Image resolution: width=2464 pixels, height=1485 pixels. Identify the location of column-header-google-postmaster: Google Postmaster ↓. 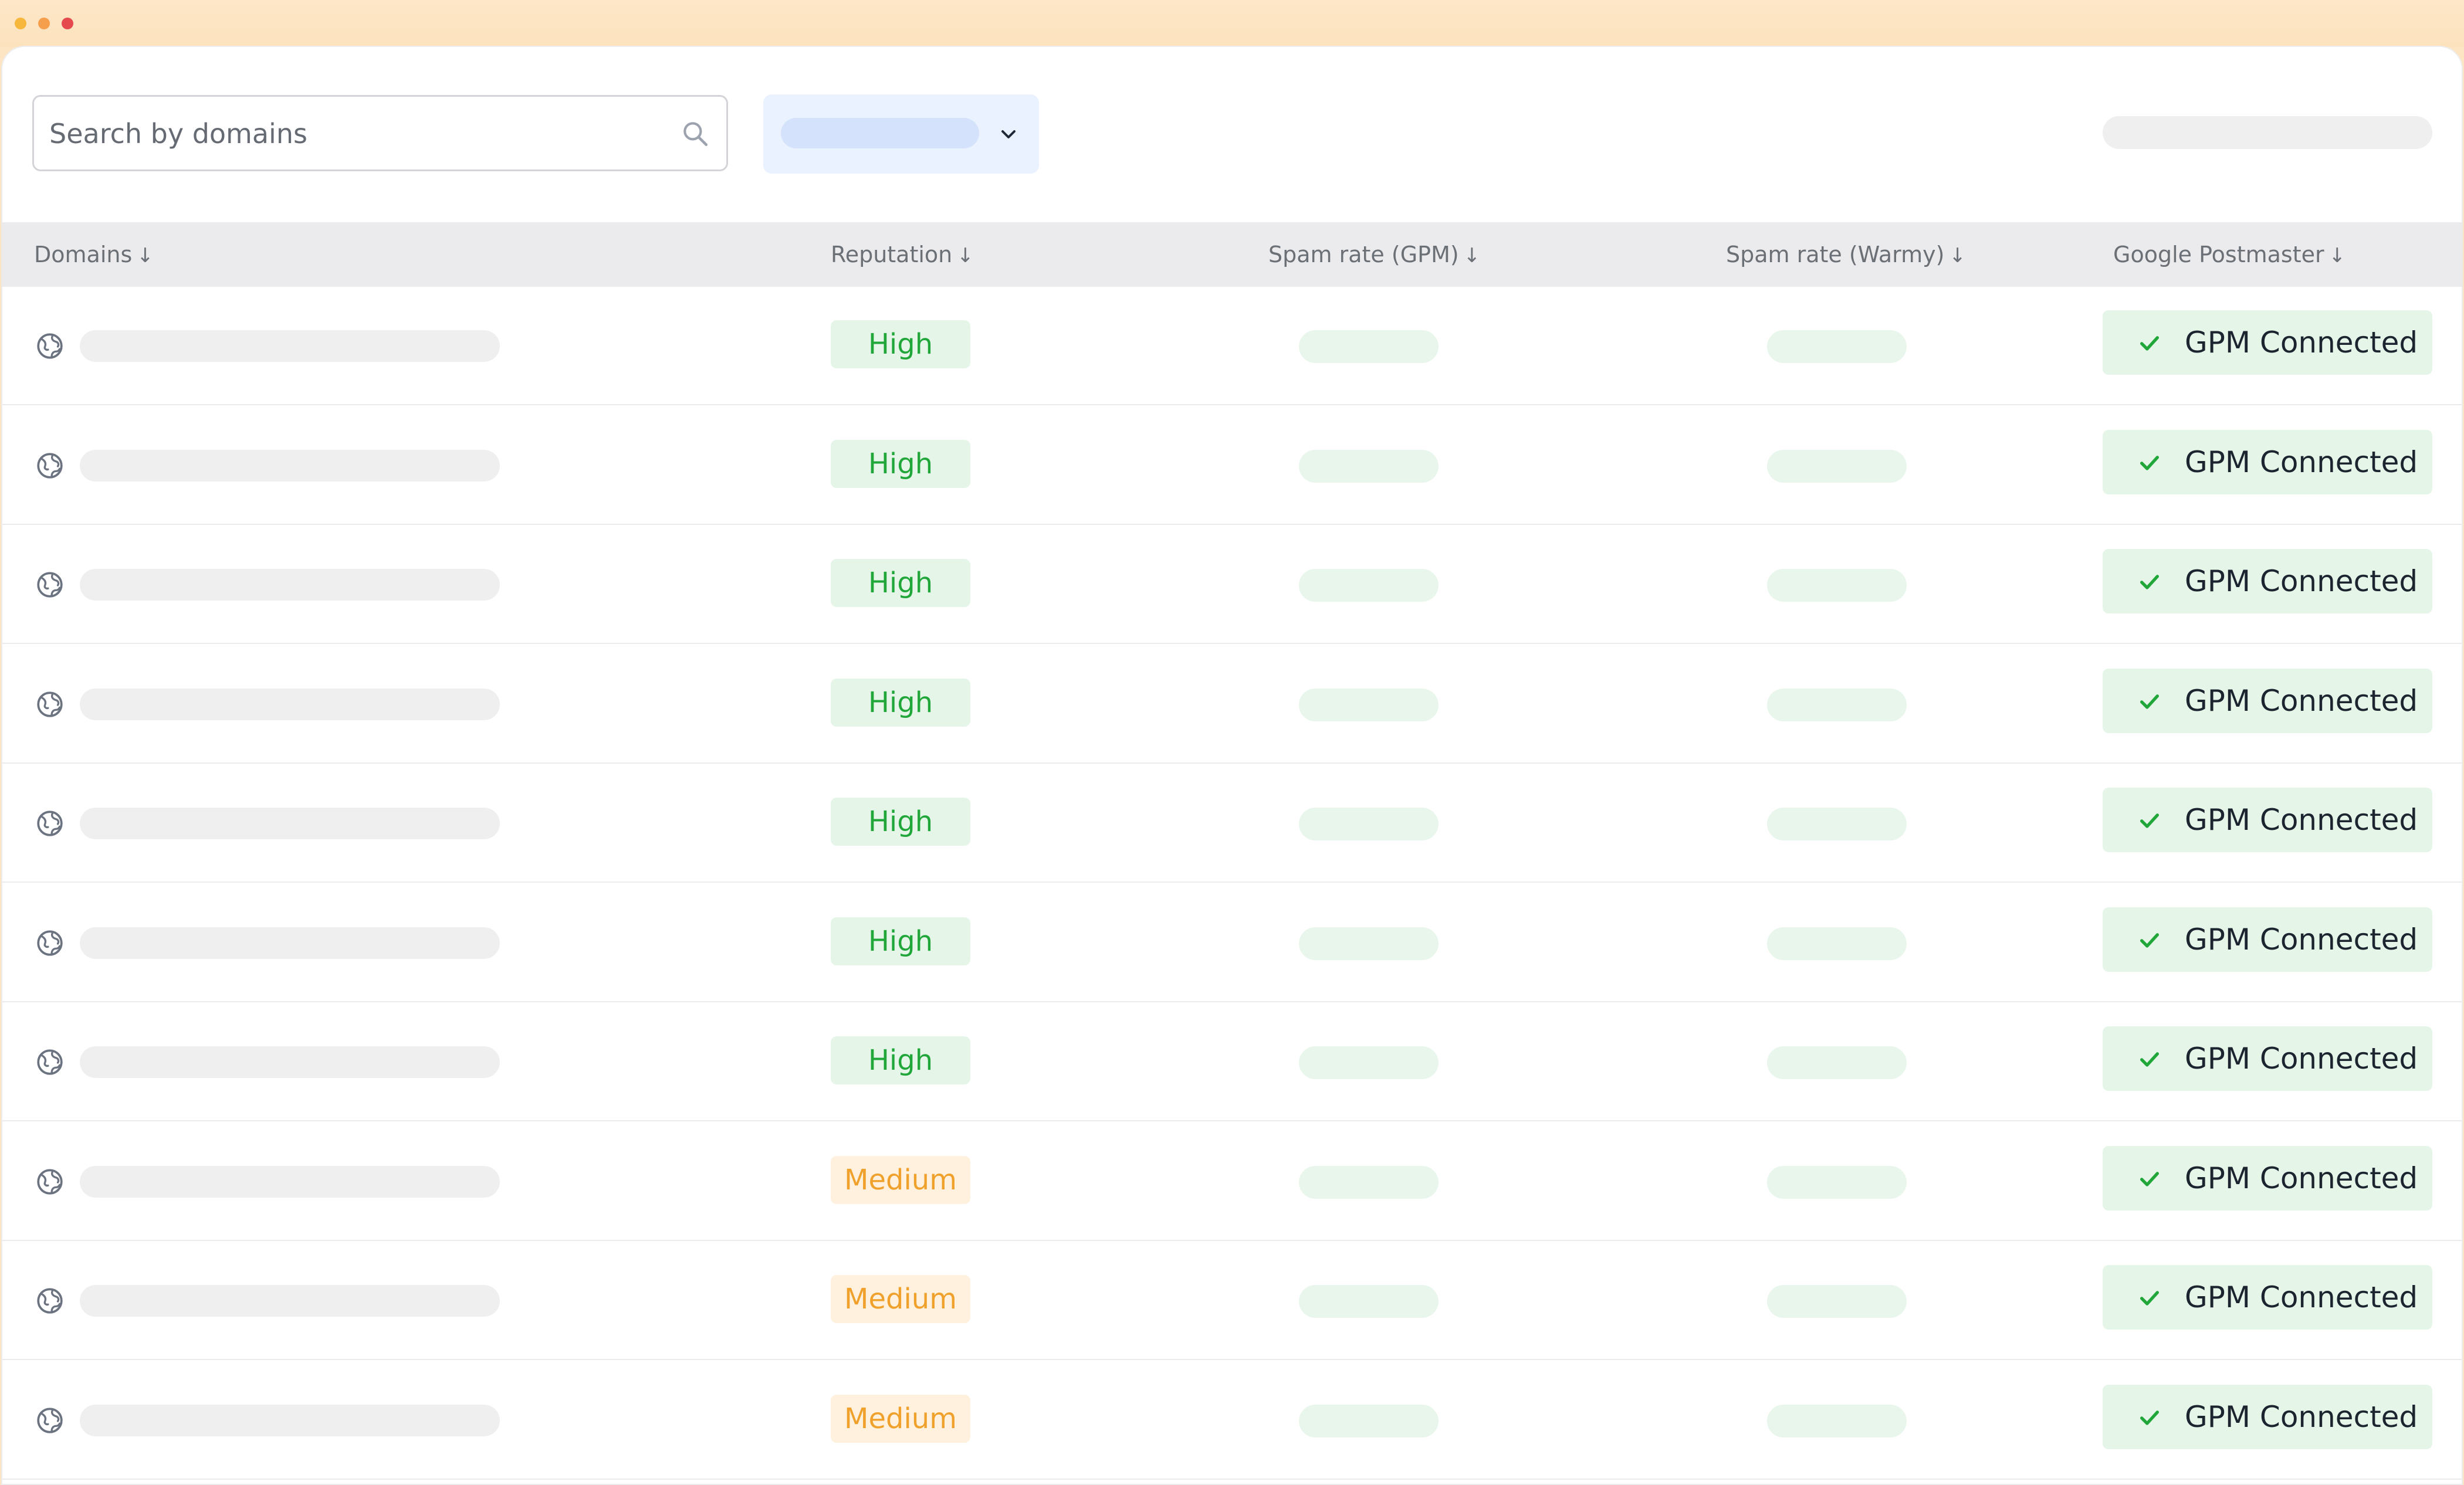
(2229, 255).